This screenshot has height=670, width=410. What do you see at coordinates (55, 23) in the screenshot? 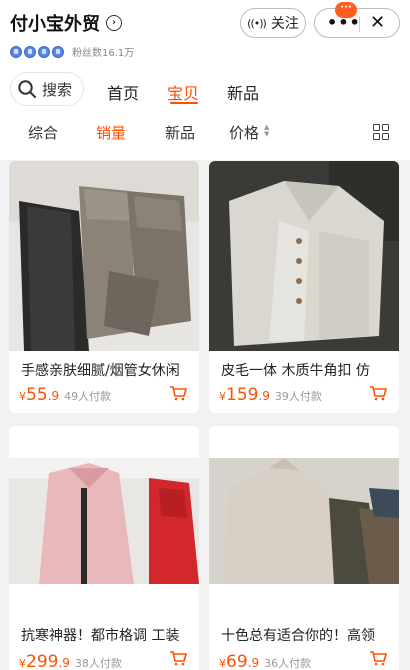
I see `shop-name: 付小宝外贸` at bounding box center [55, 23].